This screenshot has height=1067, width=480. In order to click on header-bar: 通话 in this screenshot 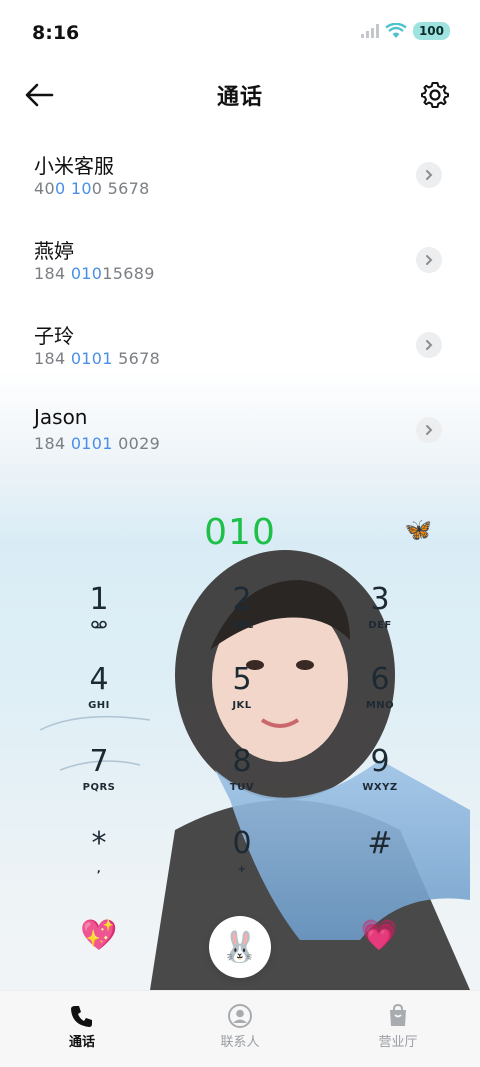, I will do `click(240, 95)`.